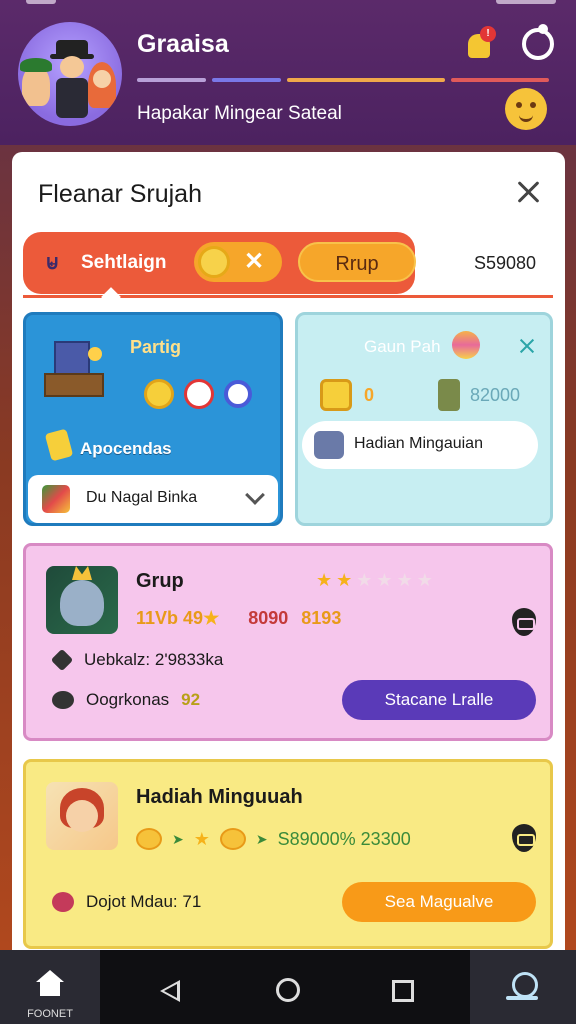 Image resolution: width=576 pixels, height=1024 pixels. What do you see at coordinates (288, 72) in the screenshot?
I see `app-header: Graaisa Hapakar Mingear Sateal !` at bounding box center [288, 72].